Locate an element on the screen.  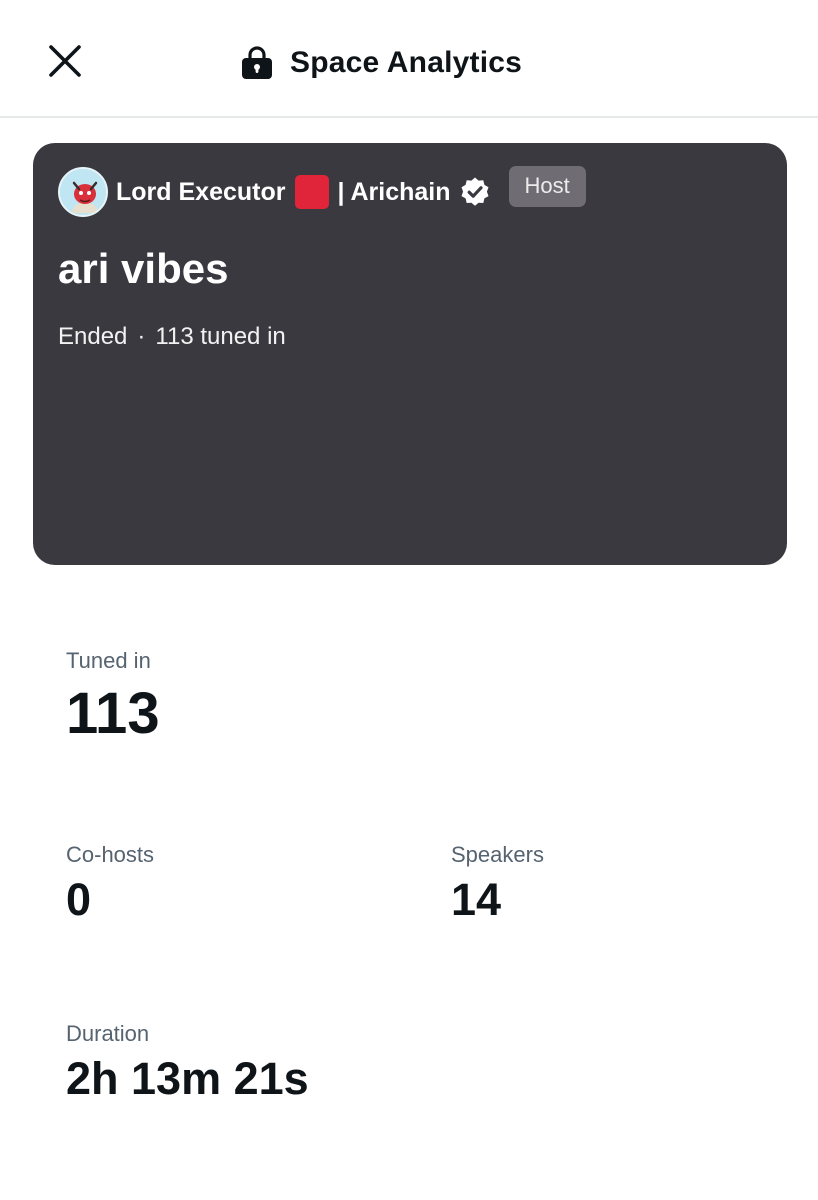
host-name: Lord Executor is located at coordinates (201, 191).